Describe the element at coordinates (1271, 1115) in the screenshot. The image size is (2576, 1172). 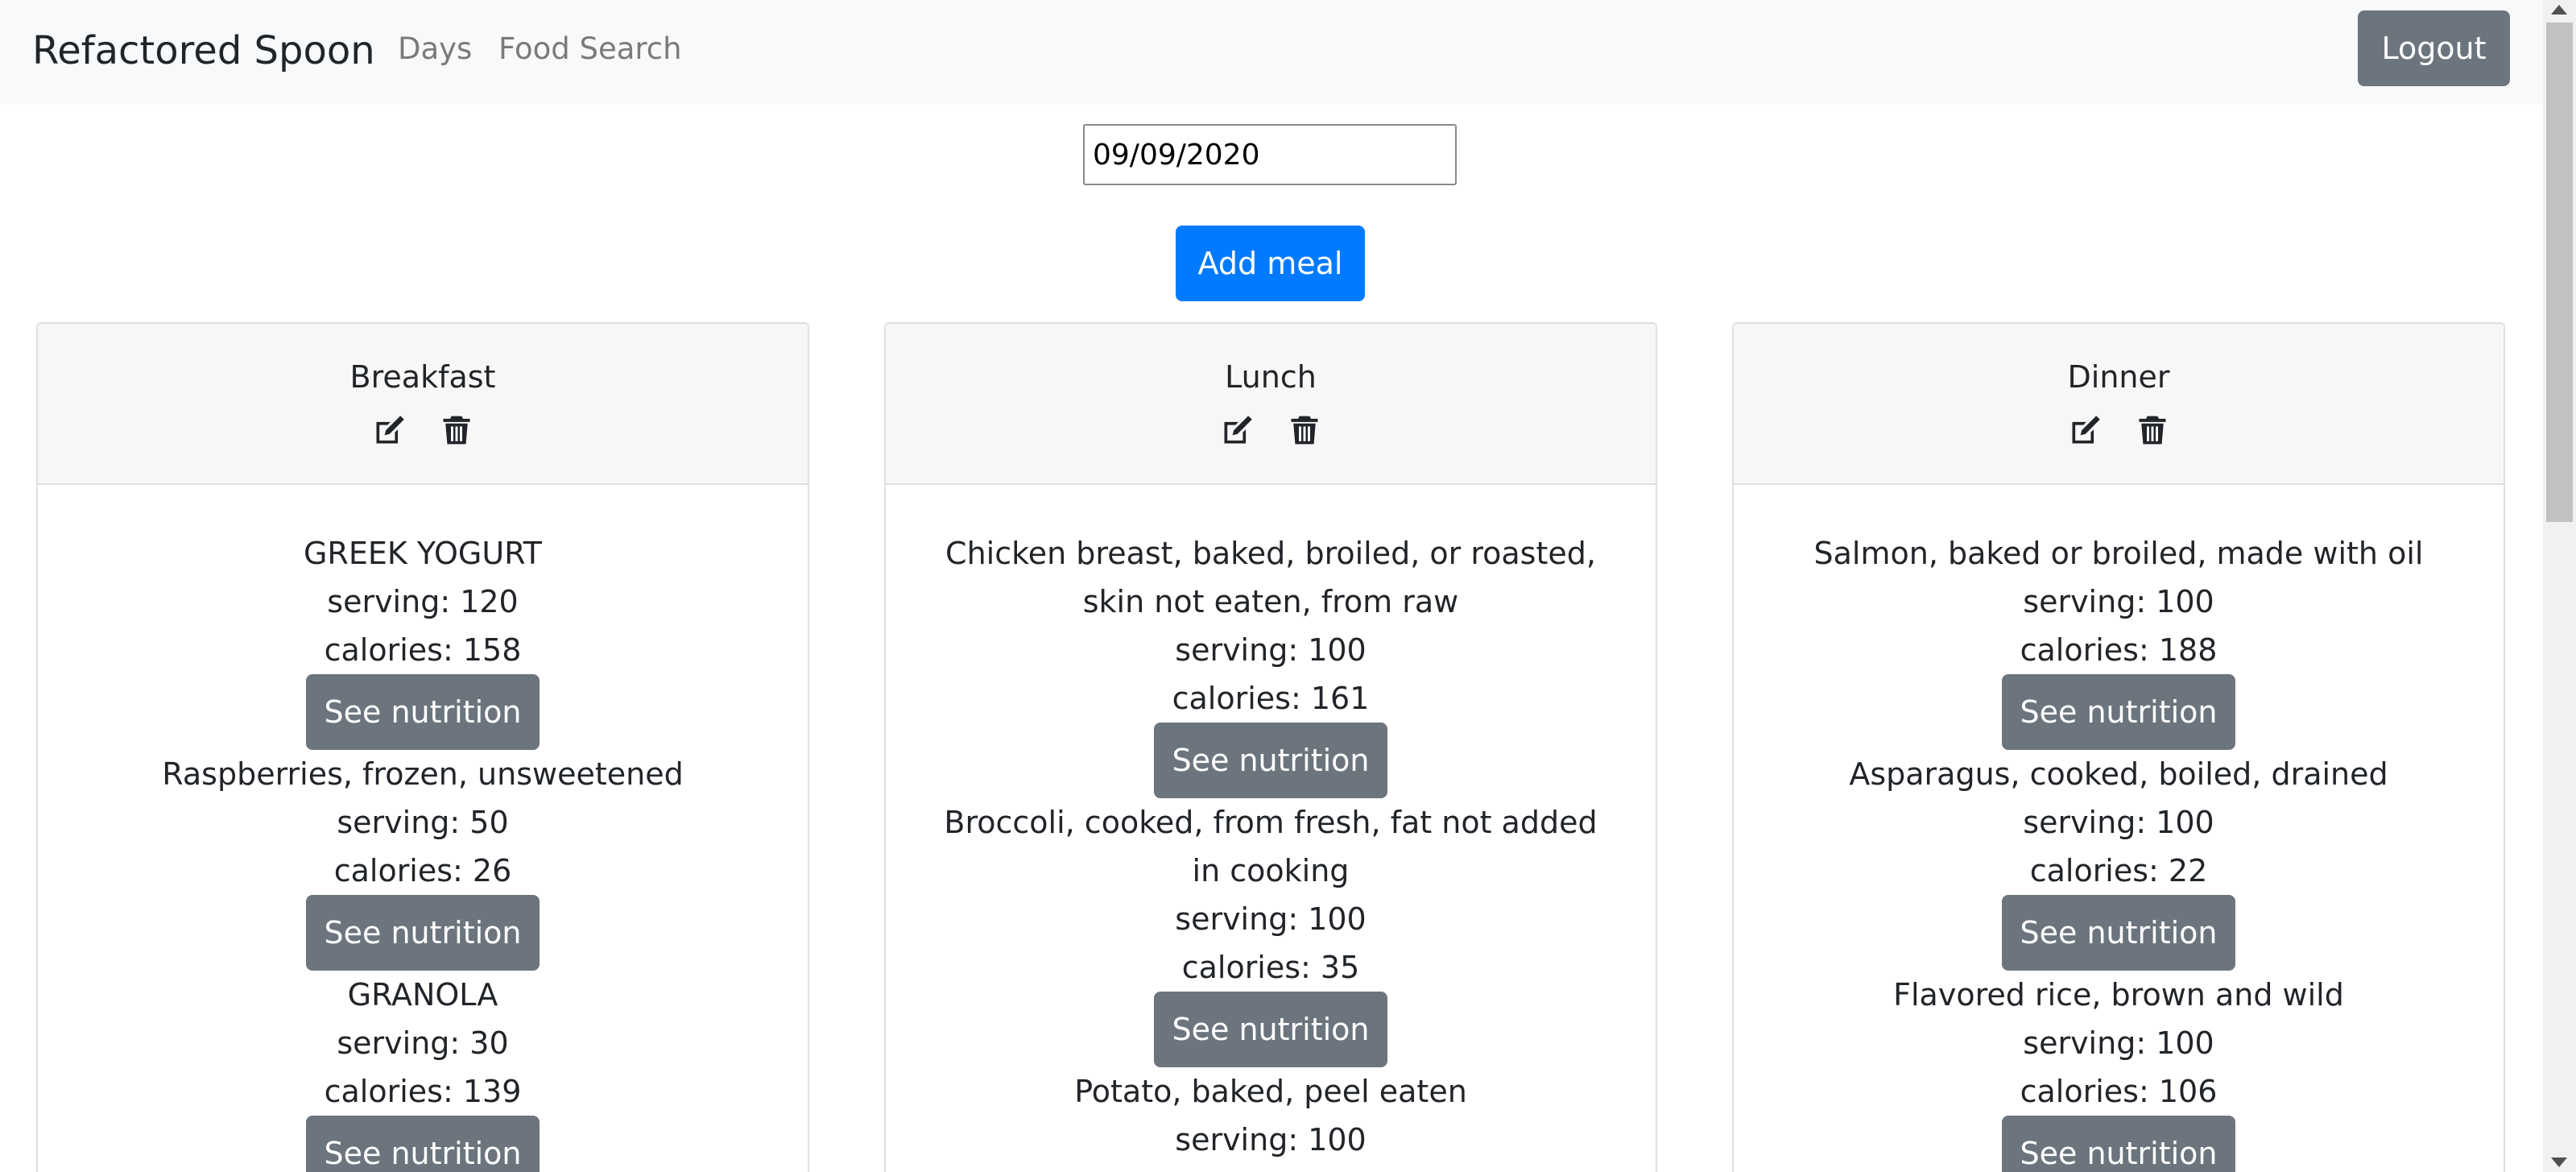
I see `food-item: Potato, baked, peel eaten serving: 100` at that location.